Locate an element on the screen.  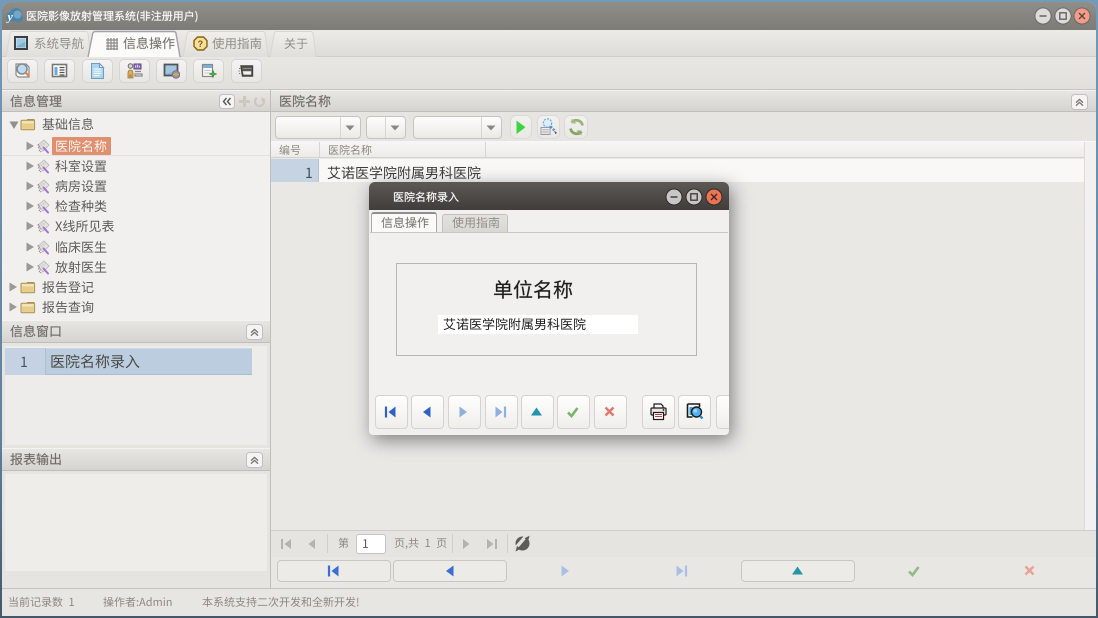
svg-text: y is located at coordinates (10, 17).